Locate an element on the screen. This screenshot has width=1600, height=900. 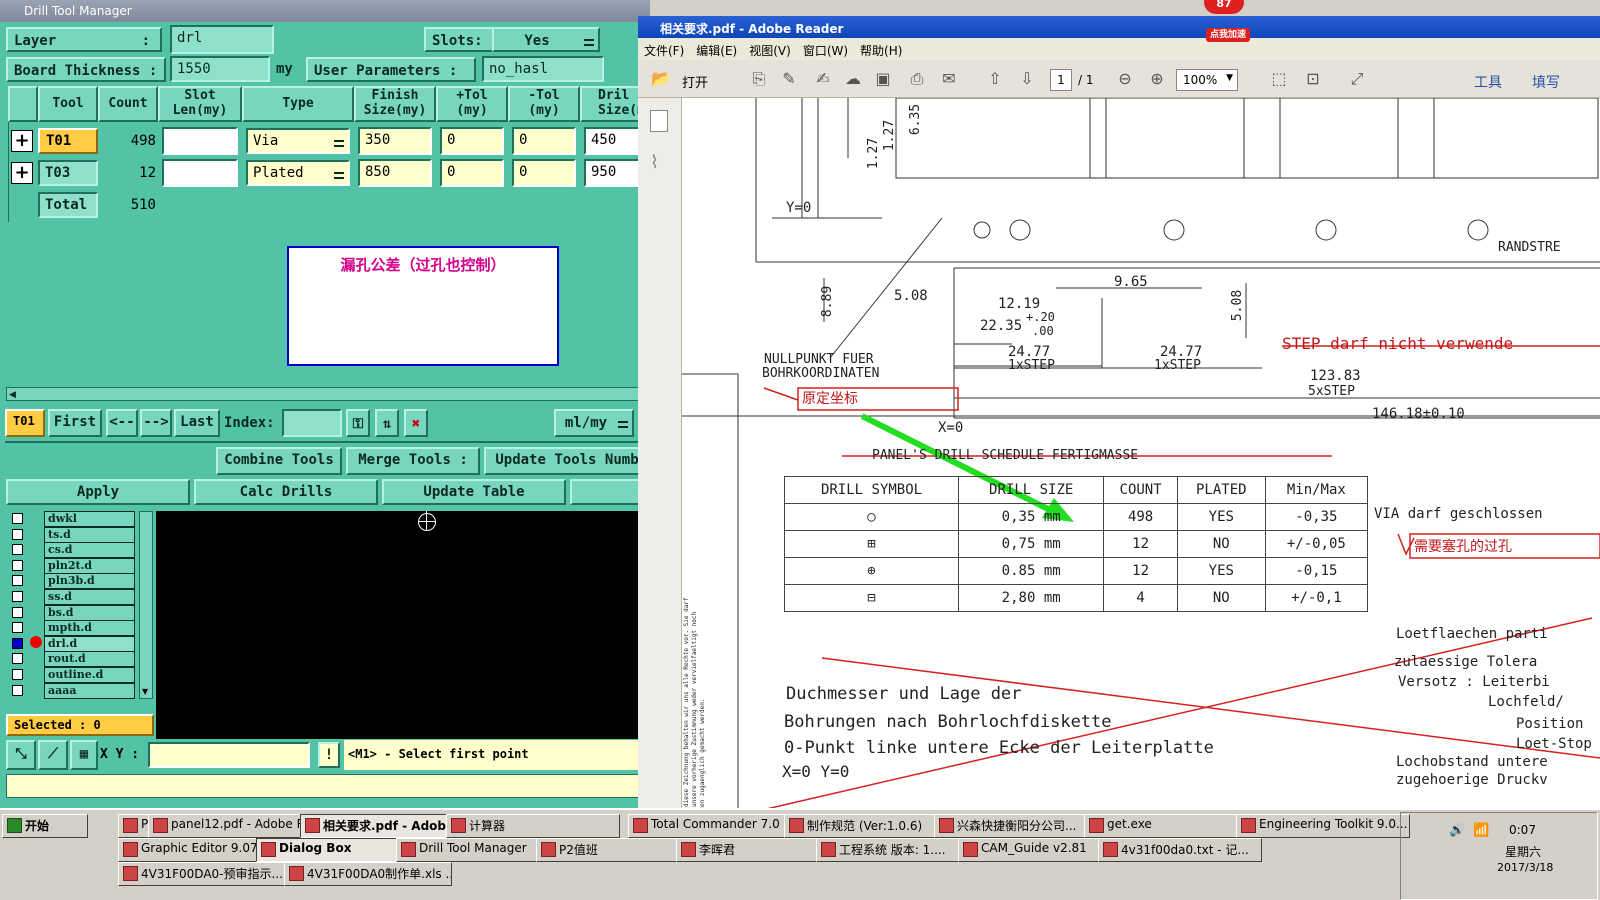
page-input: 1 is located at coordinates (1061, 80).